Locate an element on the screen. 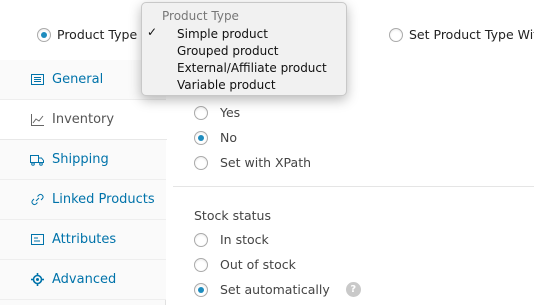 The image size is (534, 305). tab-attributes-label: Attributes is located at coordinates (84, 239).